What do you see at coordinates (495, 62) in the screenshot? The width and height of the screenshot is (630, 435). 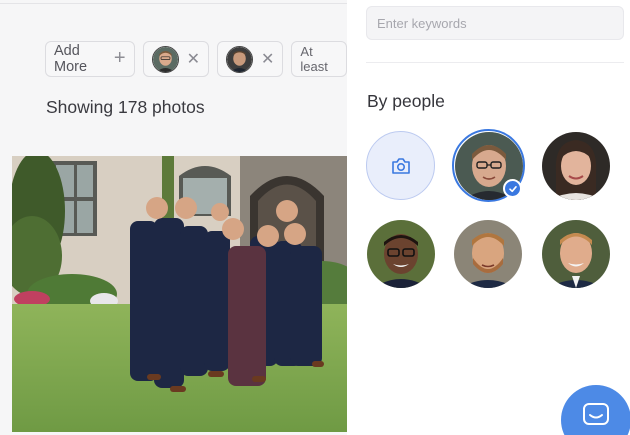 I see `panel-divider` at bounding box center [495, 62].